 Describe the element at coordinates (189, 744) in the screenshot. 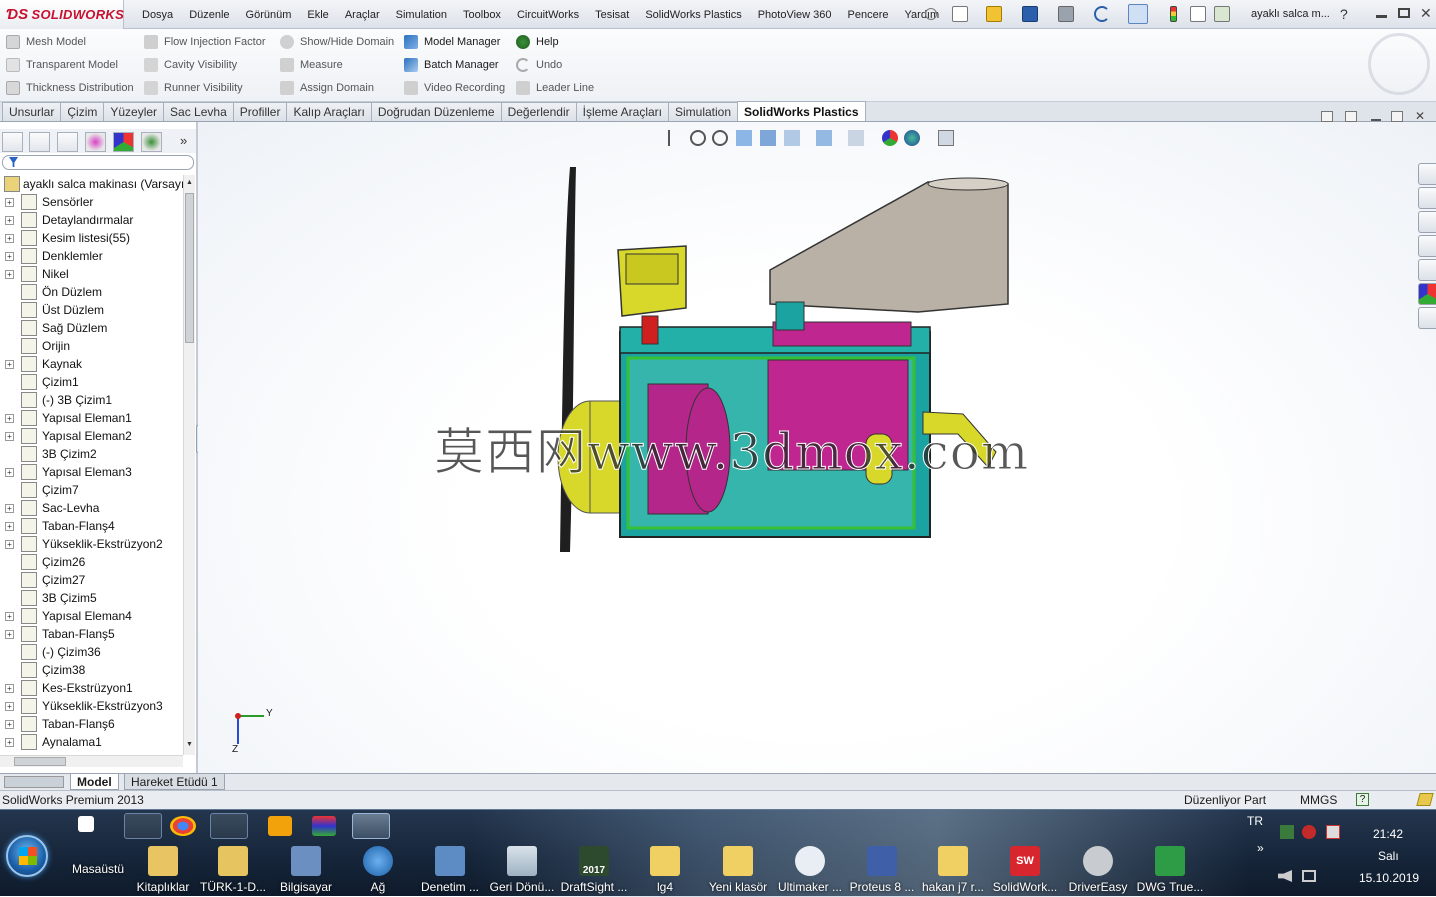

I see `scroll-down-arrow-icon: ▼` at that location.